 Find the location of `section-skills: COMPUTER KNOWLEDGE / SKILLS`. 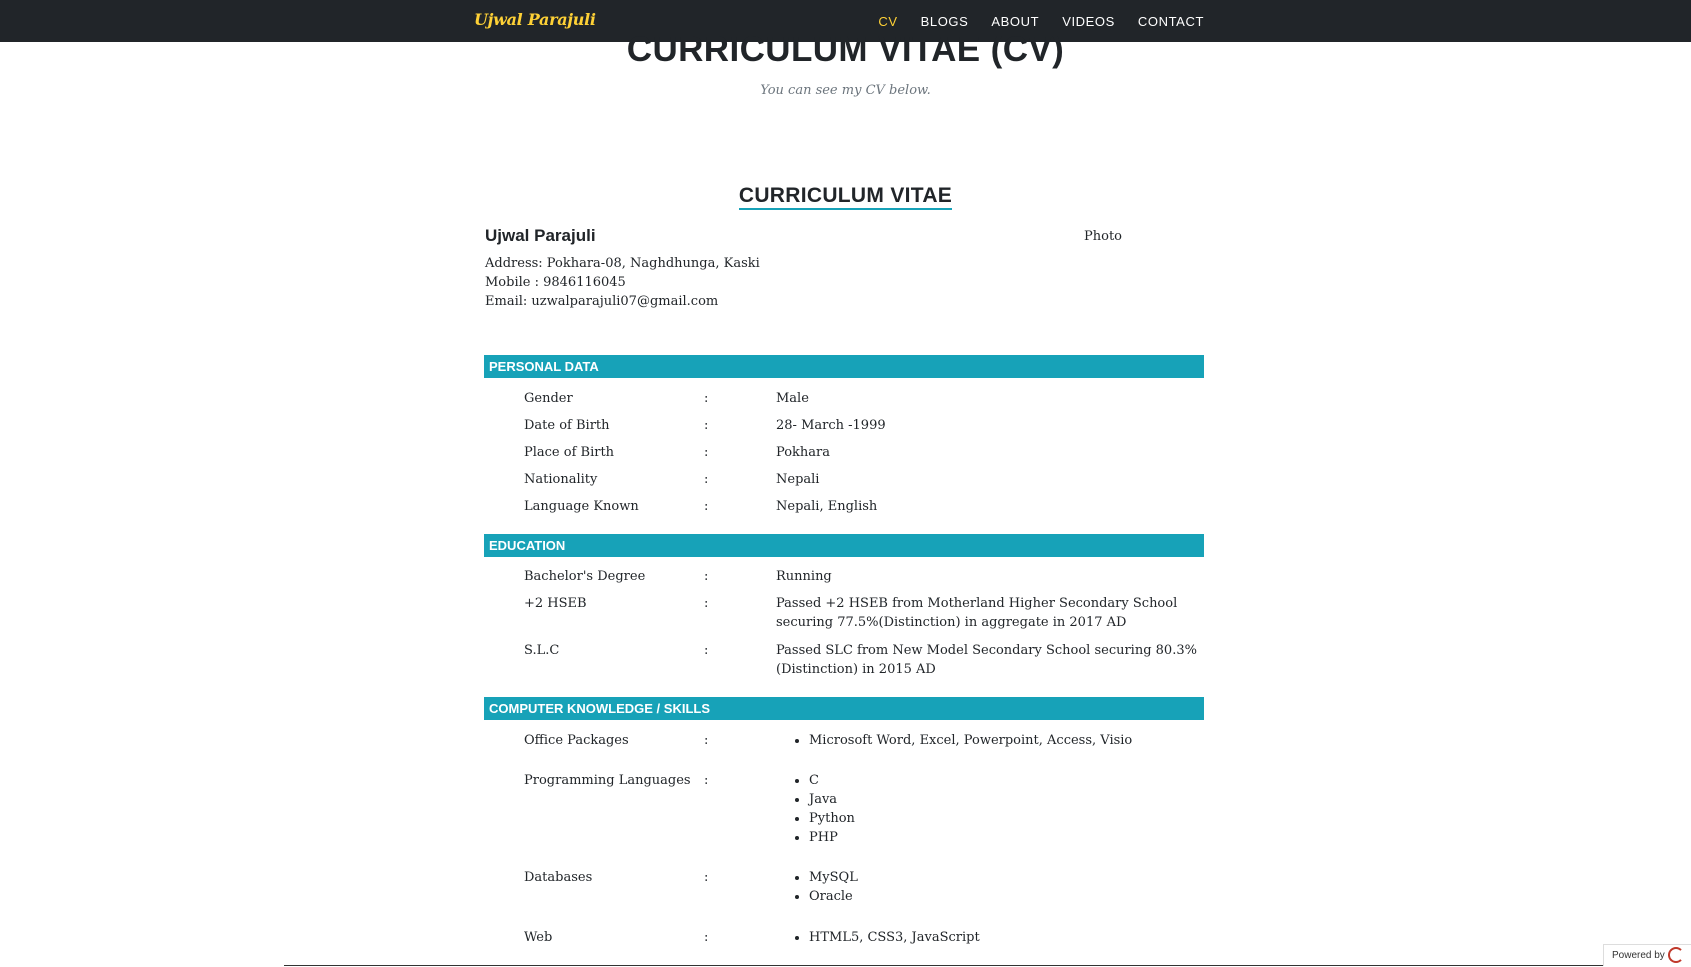

section-skills: COMPUTER KNOWLEDGE / SKILLS is located at coordinates (844, 708).